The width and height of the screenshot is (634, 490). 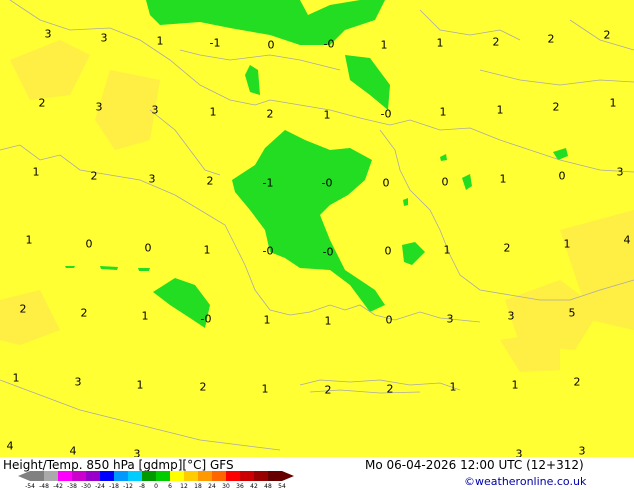 I want to click on colorbar-tick-label: -48, so click(x=44, y=486).